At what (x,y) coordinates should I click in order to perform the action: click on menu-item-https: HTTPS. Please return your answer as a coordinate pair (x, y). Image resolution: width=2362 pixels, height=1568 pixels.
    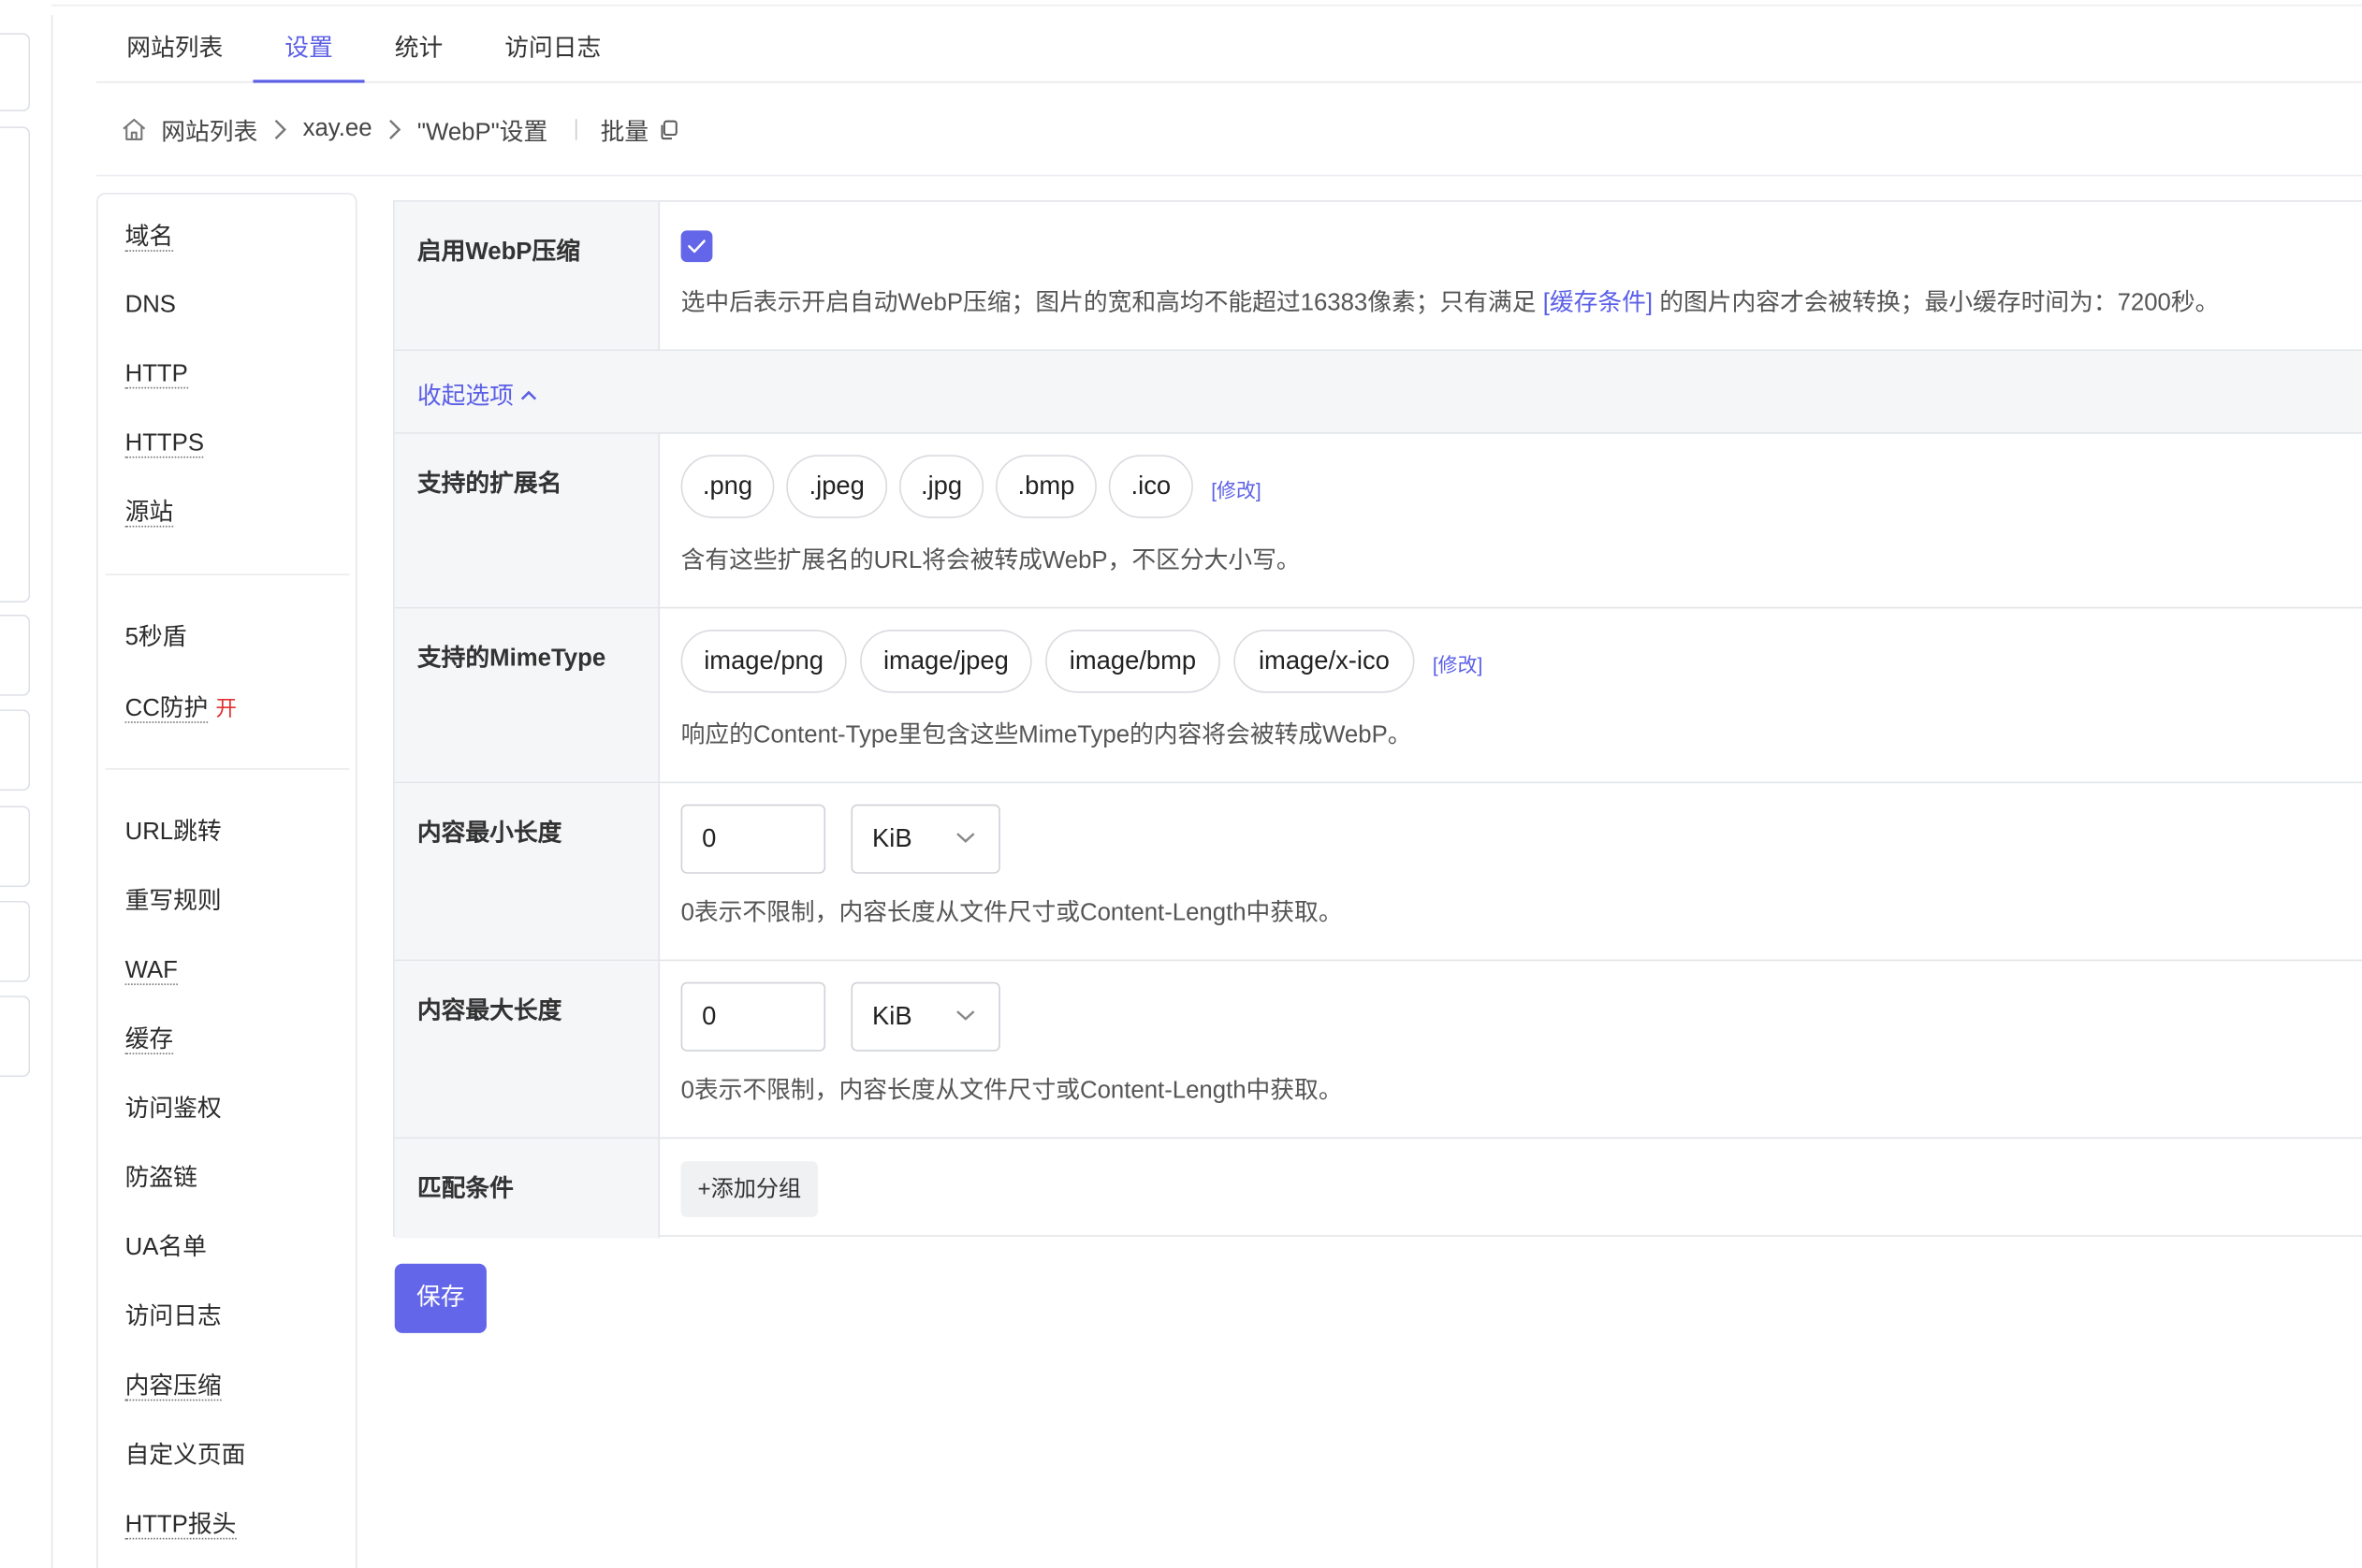
    Looking at the image, I should click on (164, 444).